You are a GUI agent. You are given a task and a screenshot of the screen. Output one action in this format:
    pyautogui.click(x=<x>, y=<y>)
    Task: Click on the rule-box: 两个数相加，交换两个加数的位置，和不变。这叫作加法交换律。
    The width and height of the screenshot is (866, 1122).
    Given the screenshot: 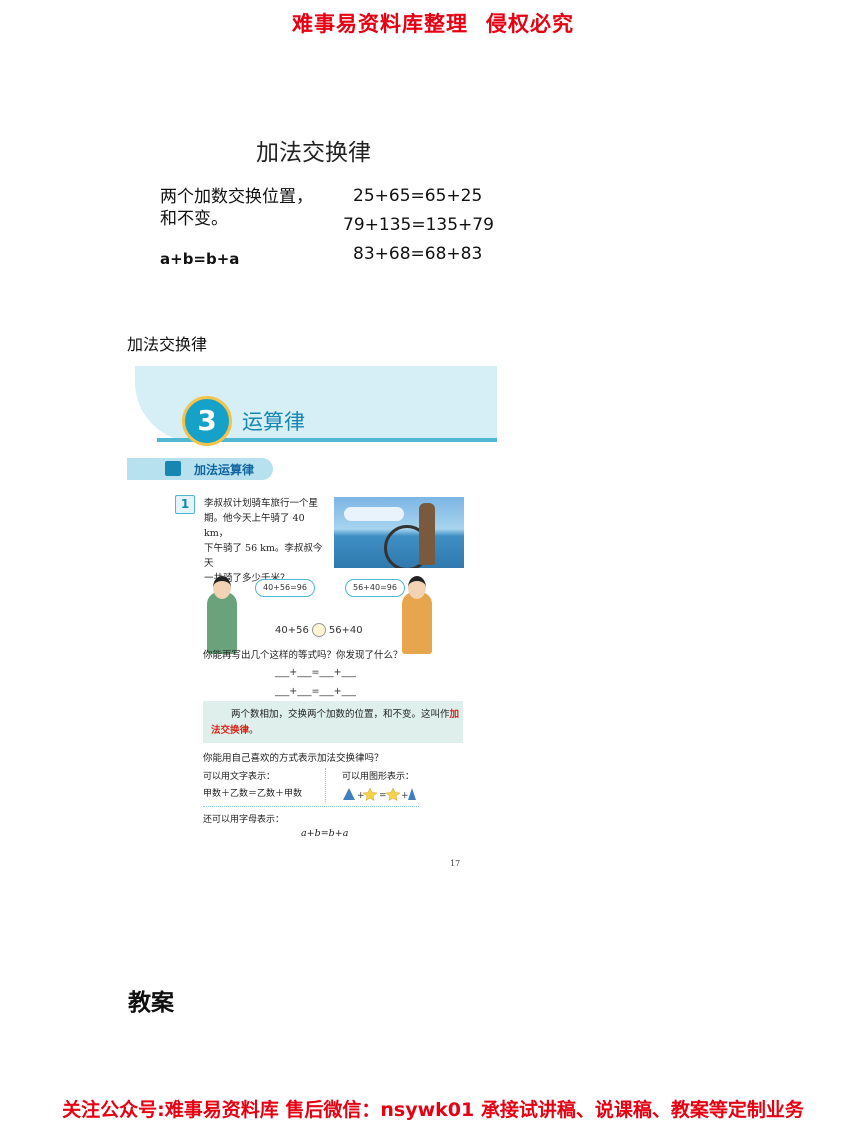 What is the action you would take?
    pyautogui.click(x=333, y=722)
    